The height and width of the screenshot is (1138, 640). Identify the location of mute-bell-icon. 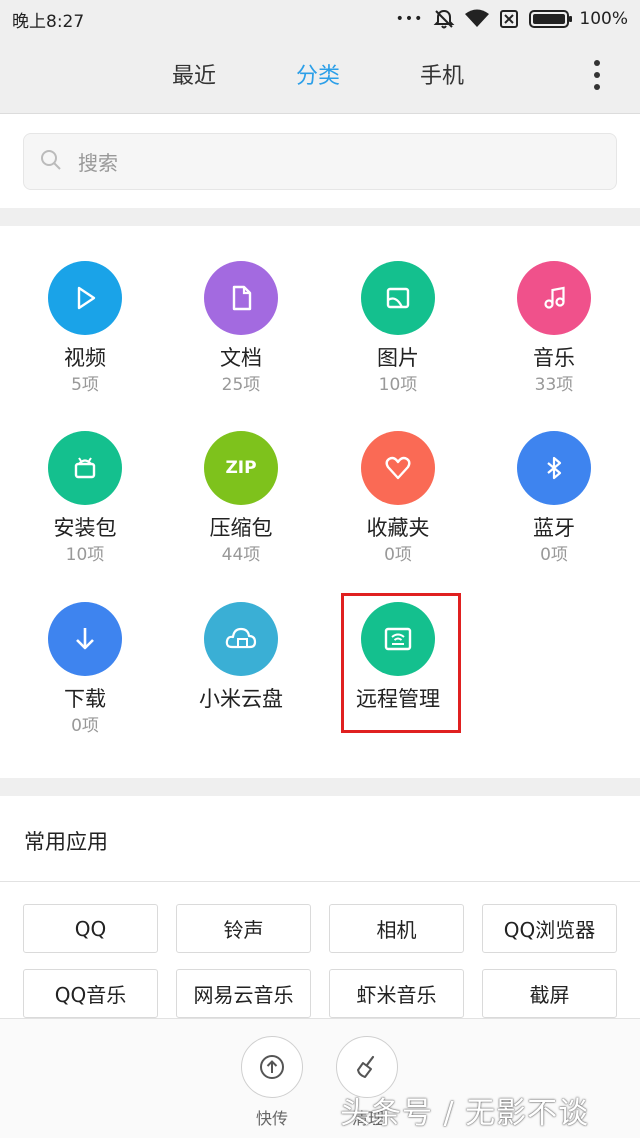
(444, 19).